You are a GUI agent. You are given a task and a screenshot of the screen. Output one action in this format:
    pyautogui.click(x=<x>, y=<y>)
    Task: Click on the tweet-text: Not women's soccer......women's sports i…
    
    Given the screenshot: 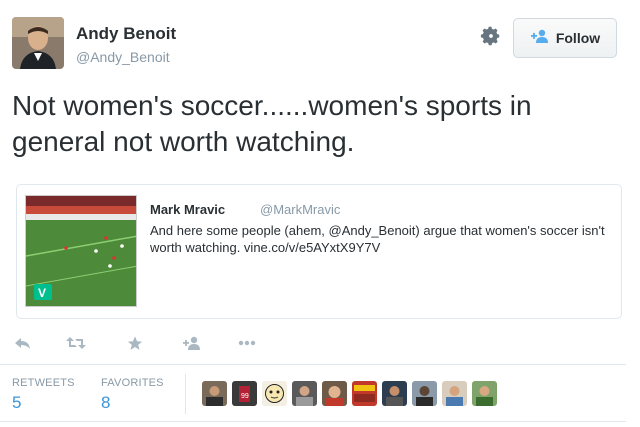 What is the action you would take?
    pyautogui.click(x=272, y=123)
    